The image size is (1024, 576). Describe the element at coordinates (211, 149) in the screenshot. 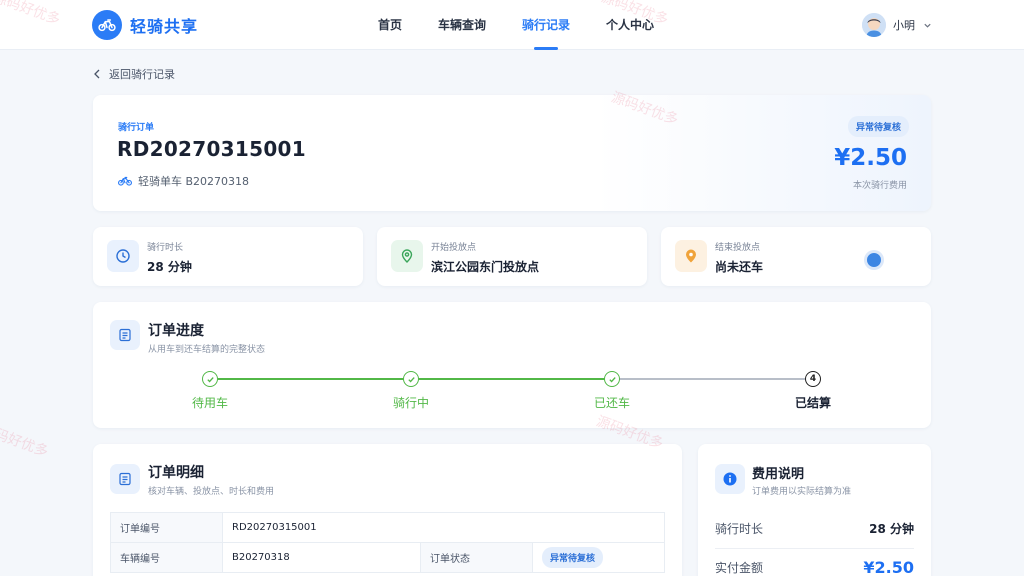

I see `order-id: RD20270315001` at that location.